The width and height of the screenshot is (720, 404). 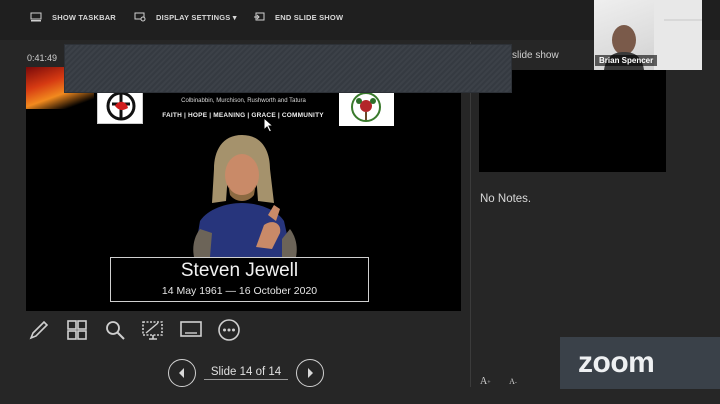 I want to click on redaction-overlay, so click(x=288, y=68).